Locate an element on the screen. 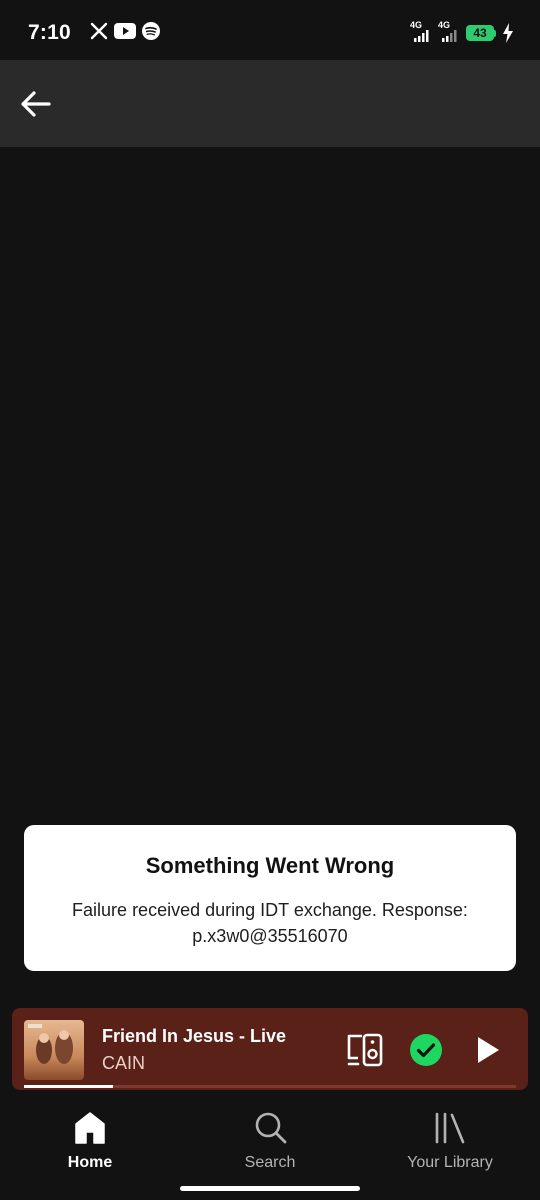 This screenshot has width=540, height=1200. charging-icon is located at coordinates (508, 33).